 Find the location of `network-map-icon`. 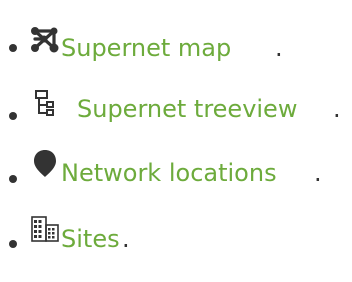

network-map-icon is located at coordinates (45, 41).